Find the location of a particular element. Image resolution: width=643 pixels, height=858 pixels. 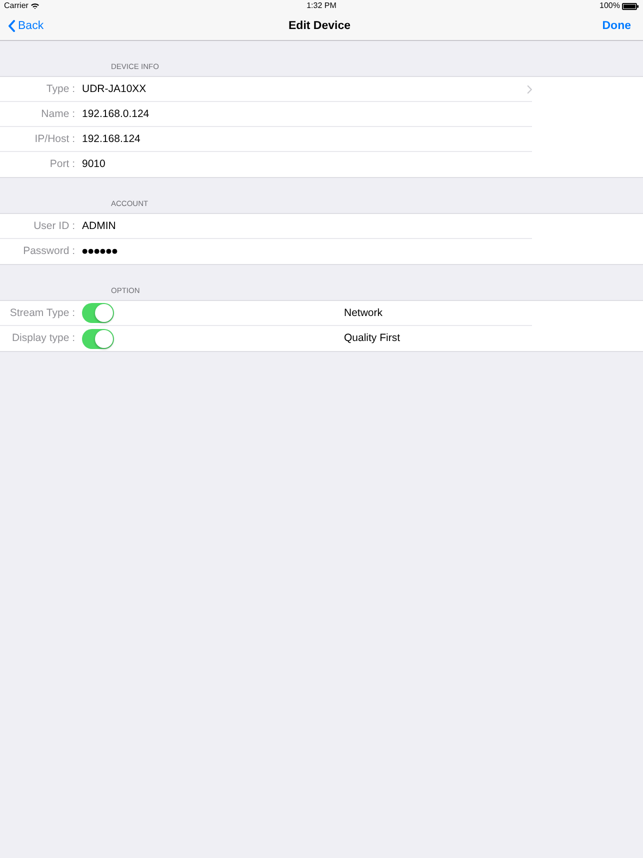

battery-icon is located at coordinates (630, 6).